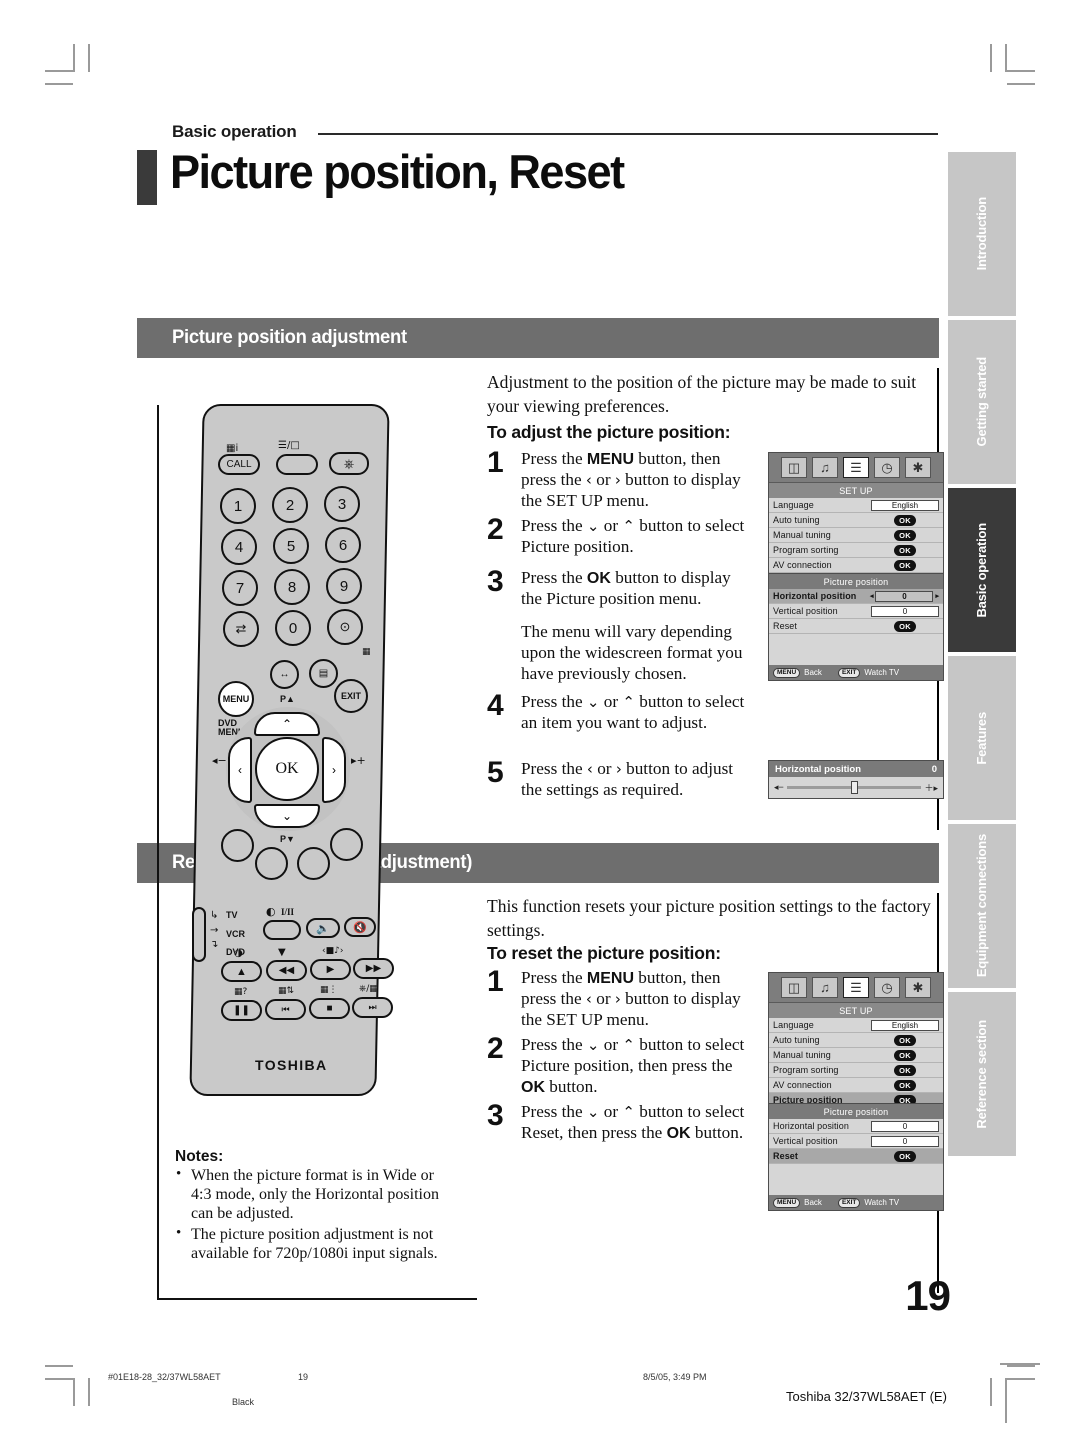  Describe the element at coordinates (238, 506) in the screenshot. I see `number-button-1: 1` at that location.